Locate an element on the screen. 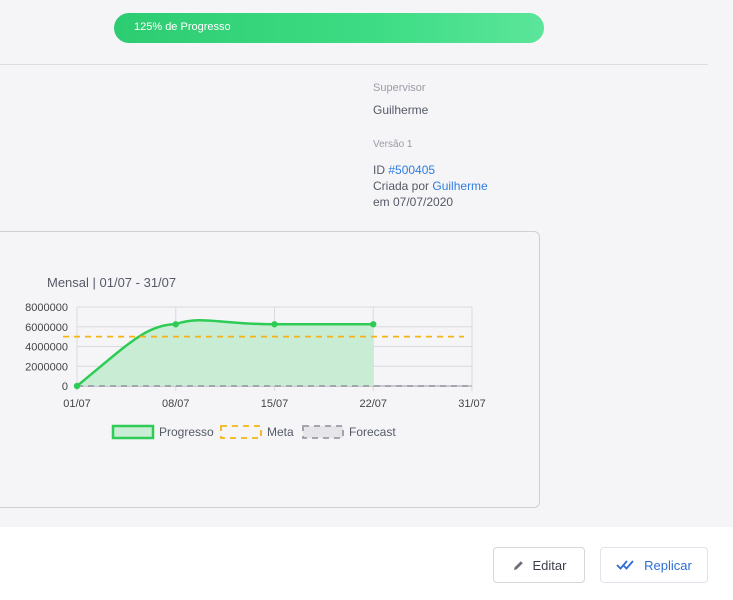 The image size is (733, 600). supervisor-name: Guilherme is located at coordinates (401, 110).